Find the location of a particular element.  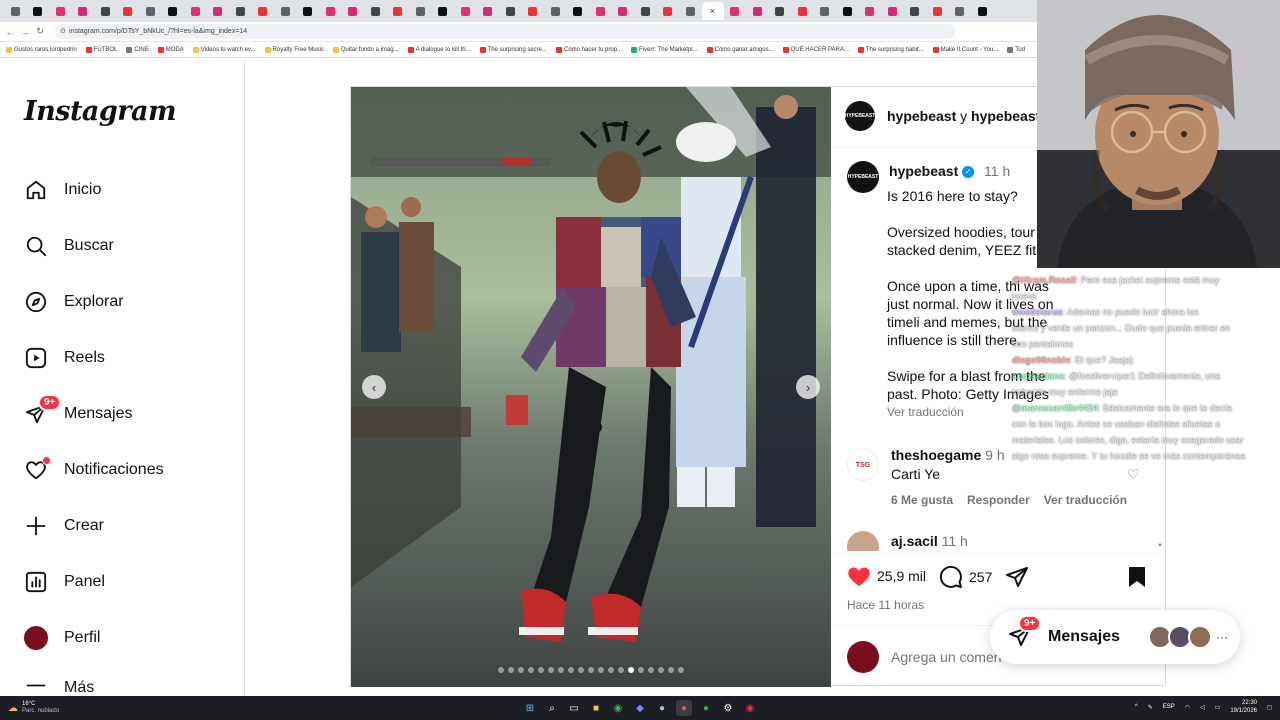

clock: 22:30 19/1/2026 is located at coordinates (1243, 707).